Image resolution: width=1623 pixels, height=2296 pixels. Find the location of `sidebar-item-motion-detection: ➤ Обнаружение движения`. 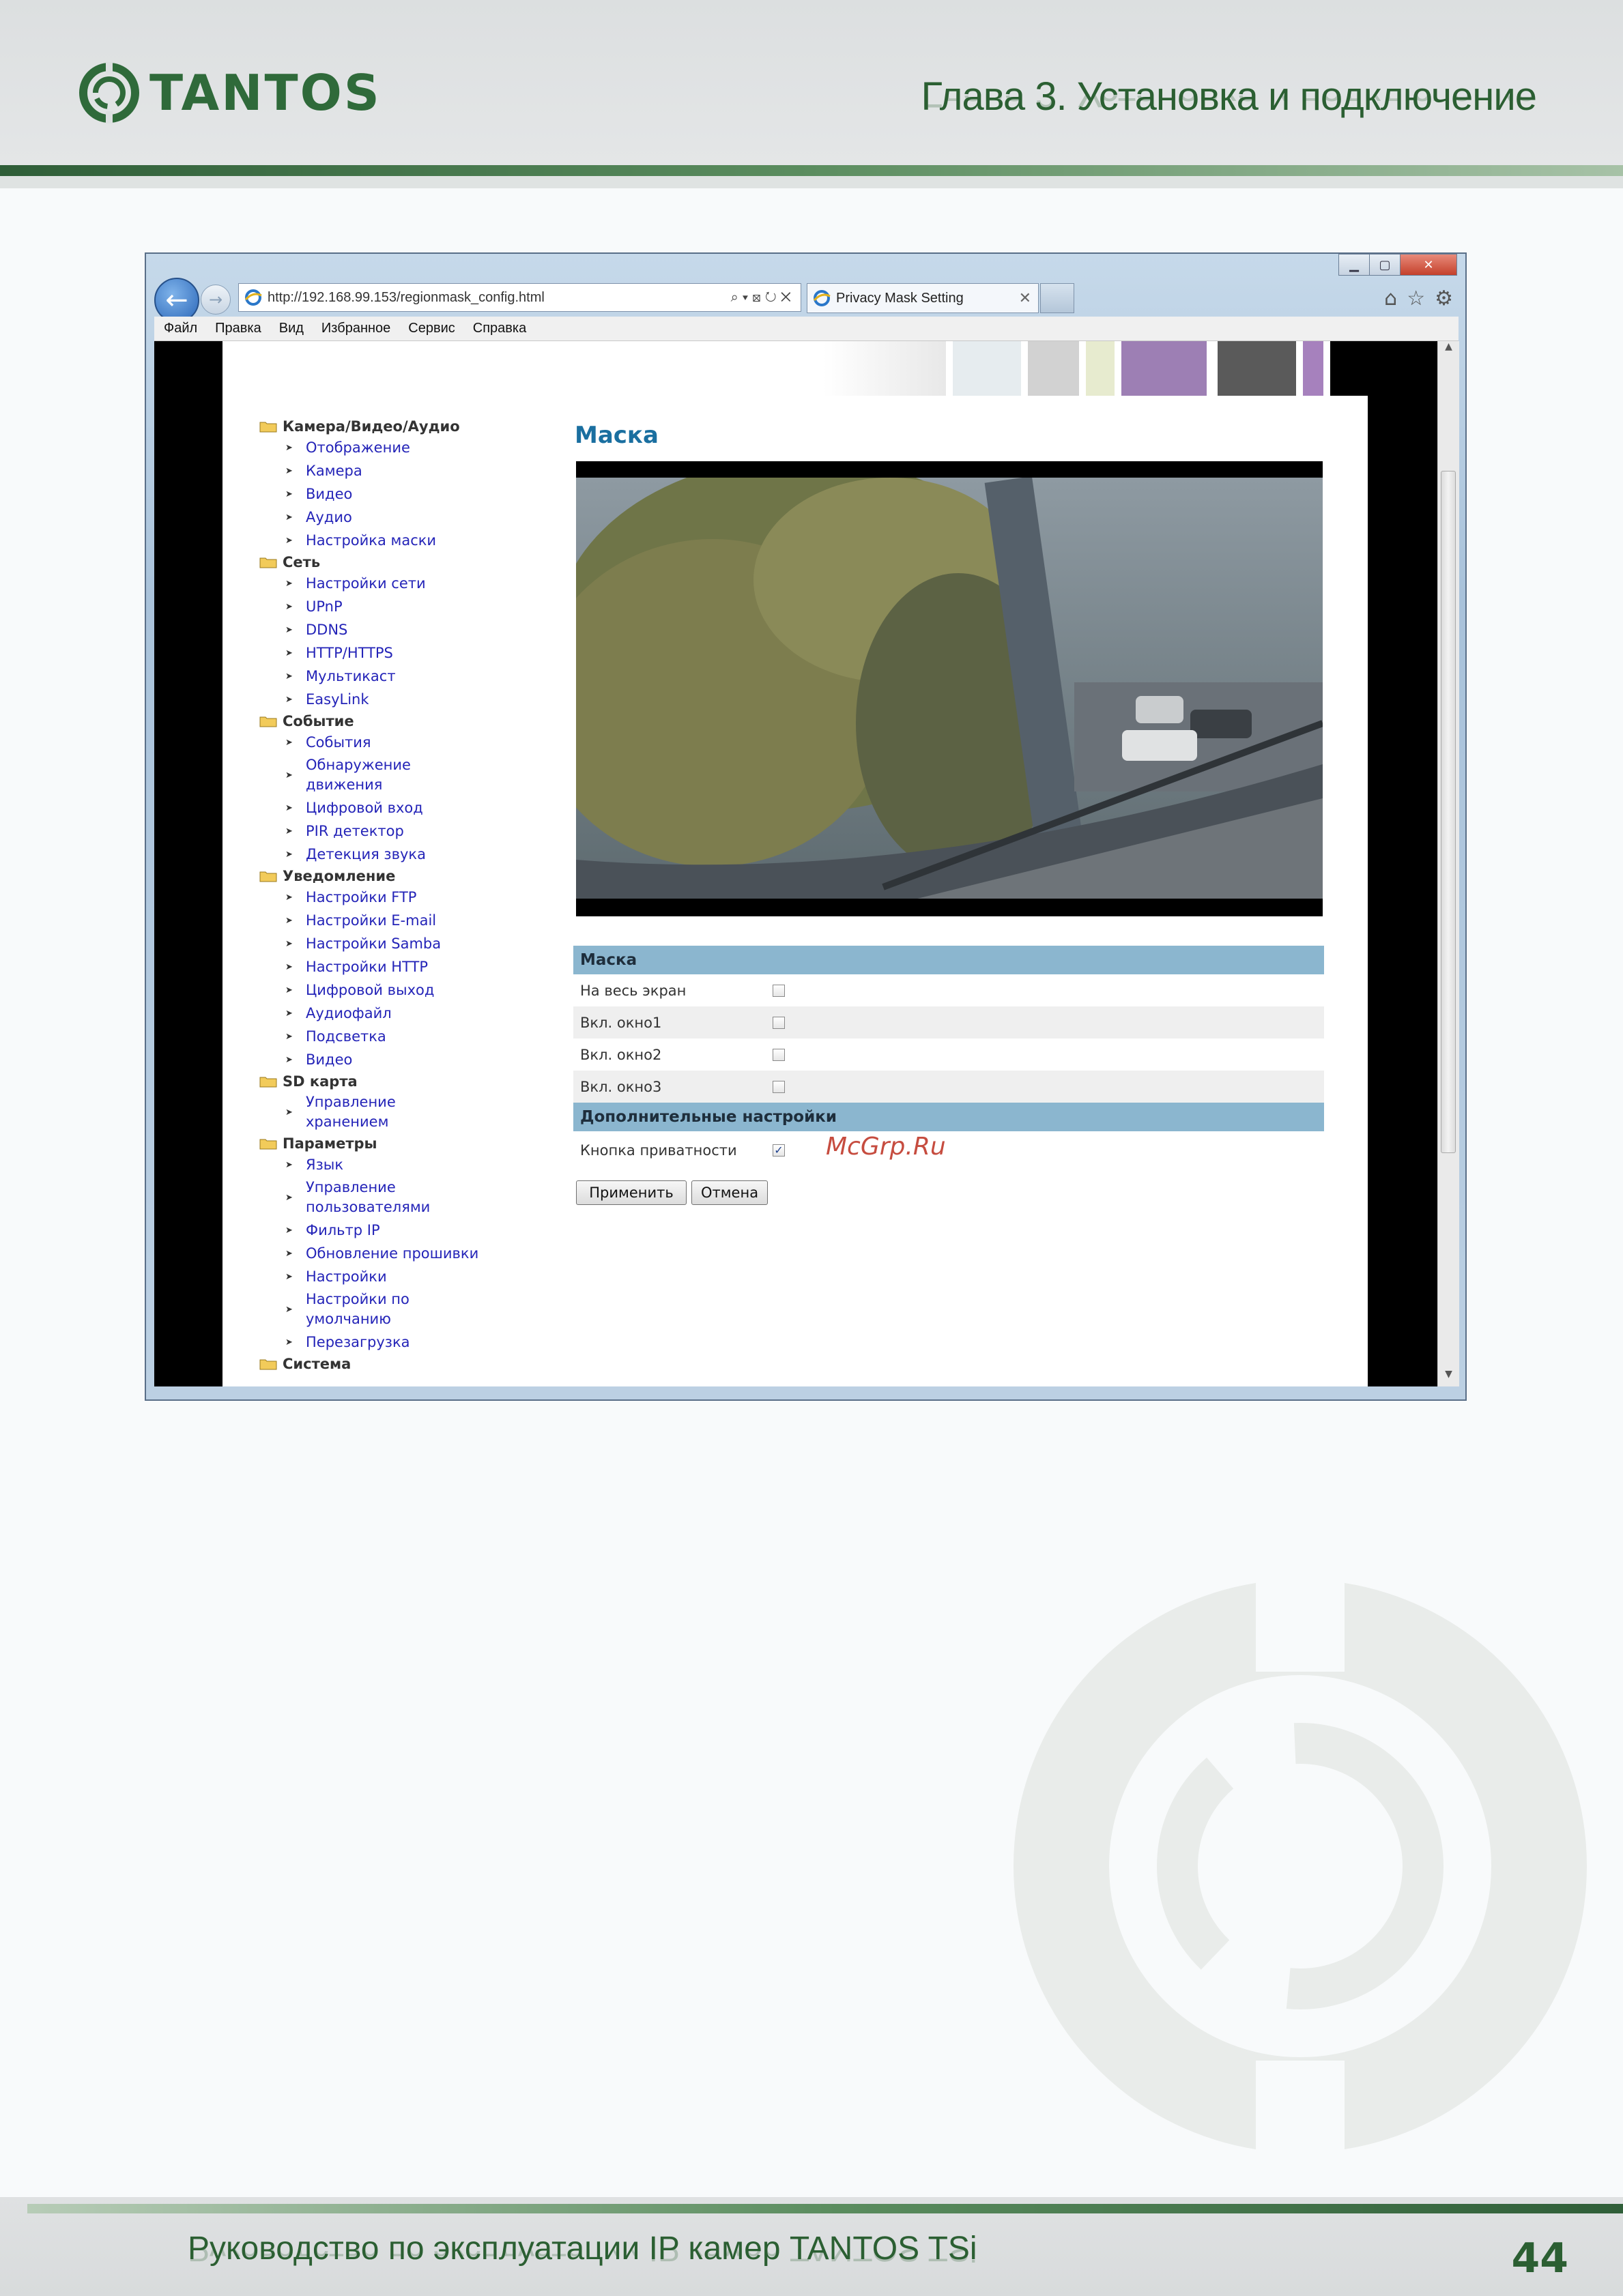

sidebar-item-motion-detection: ➤ Обнаружение движения is located at coordinates (402, 775).